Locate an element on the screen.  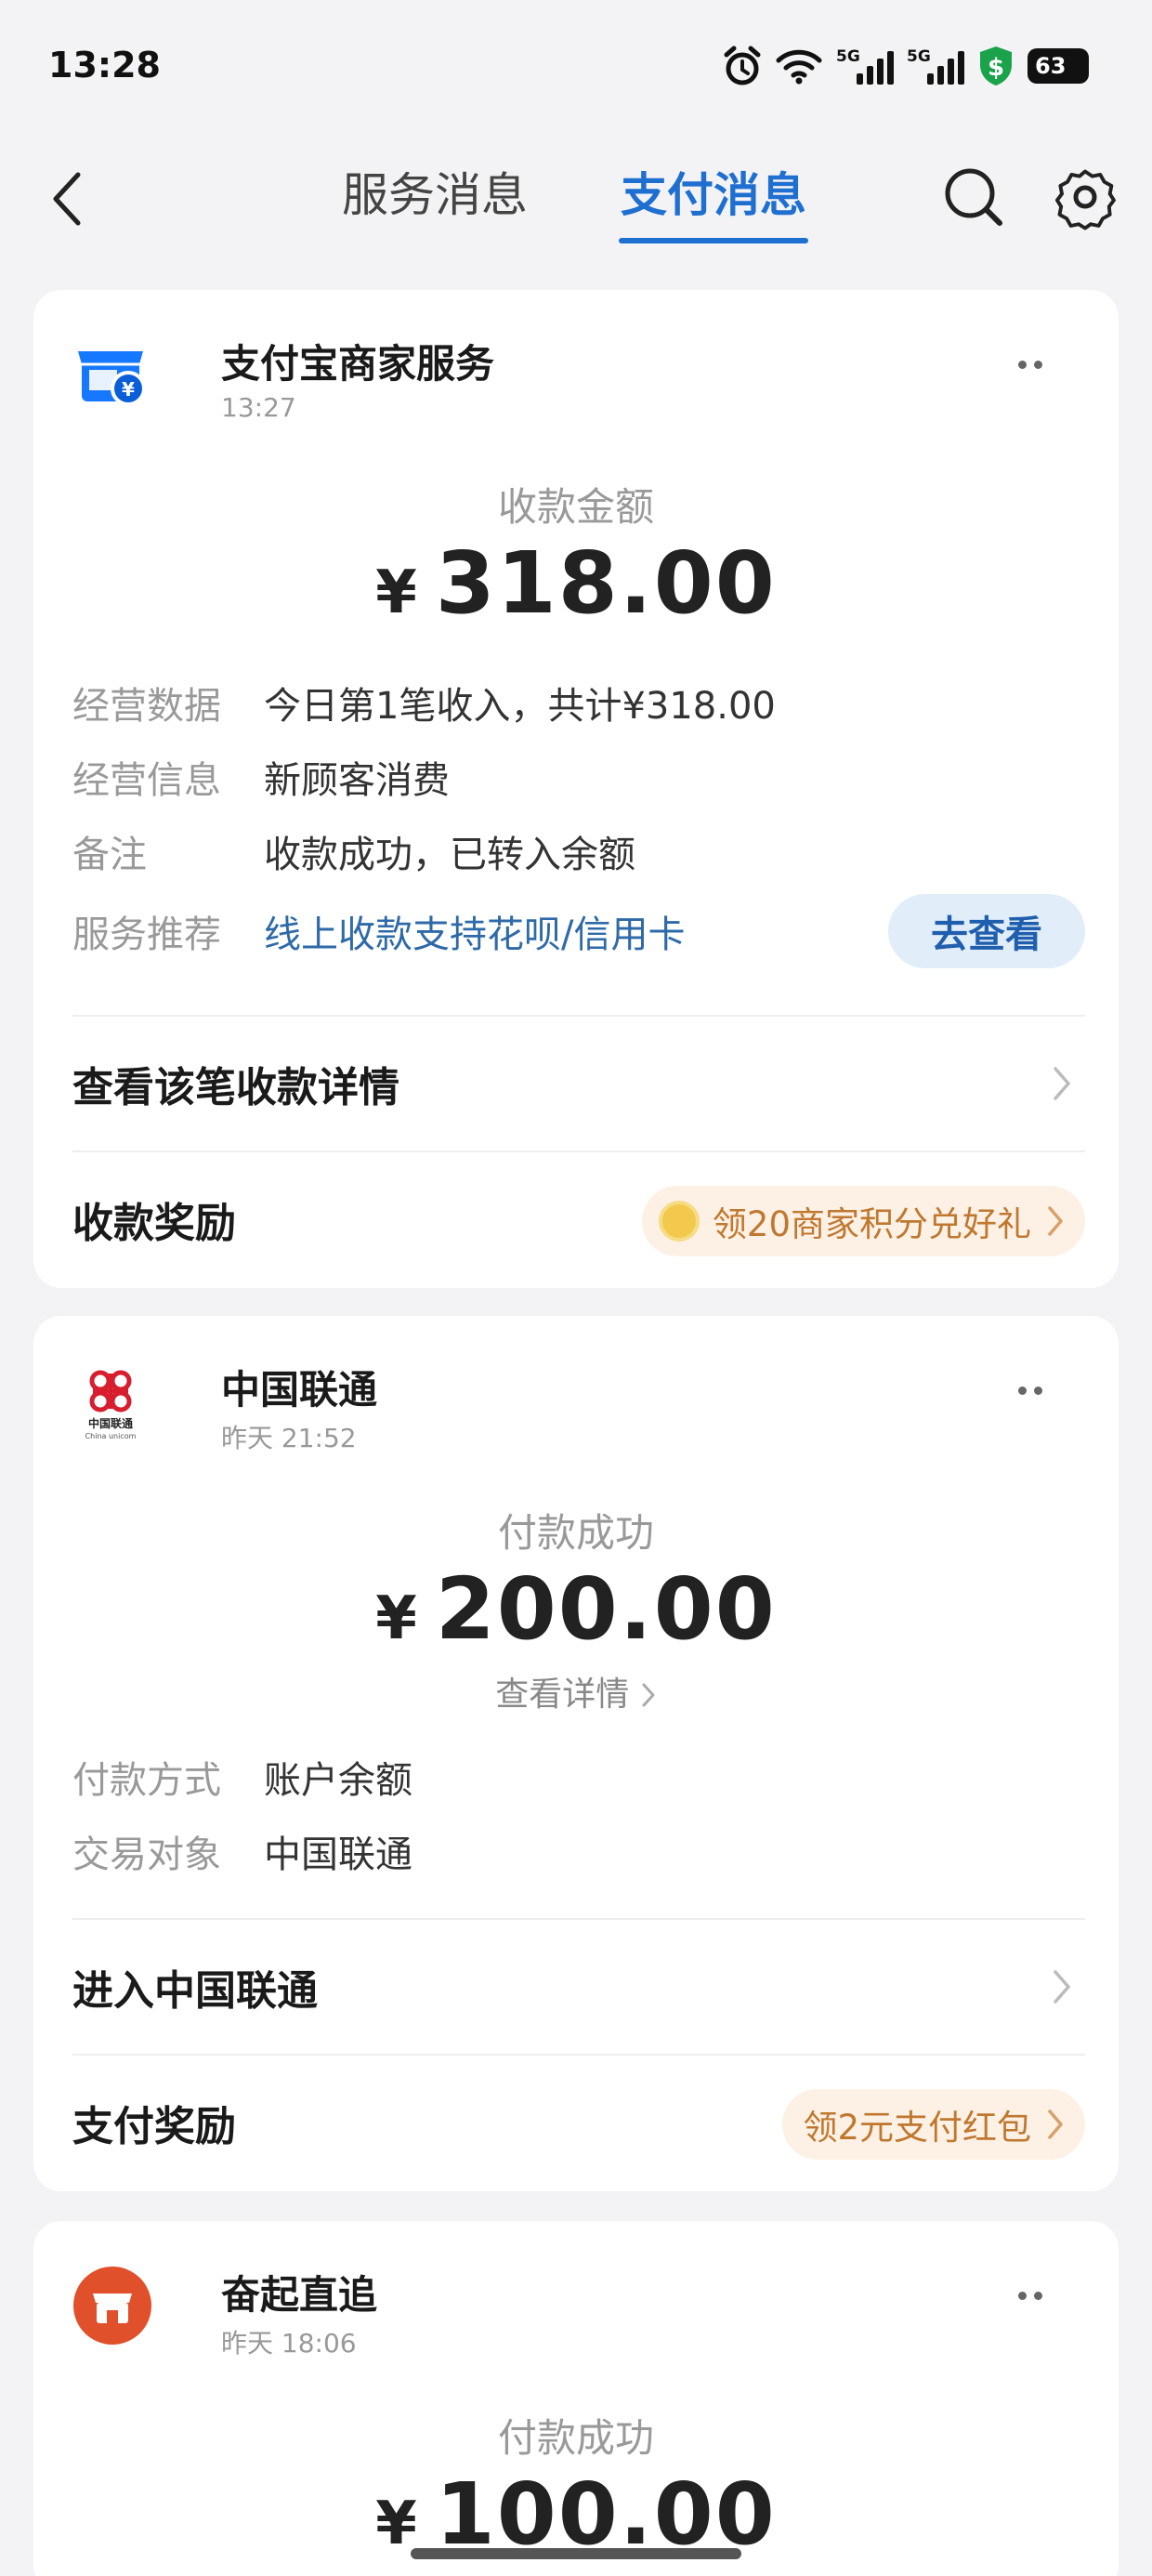
wifi-icon is located at coordinates (799, 67).